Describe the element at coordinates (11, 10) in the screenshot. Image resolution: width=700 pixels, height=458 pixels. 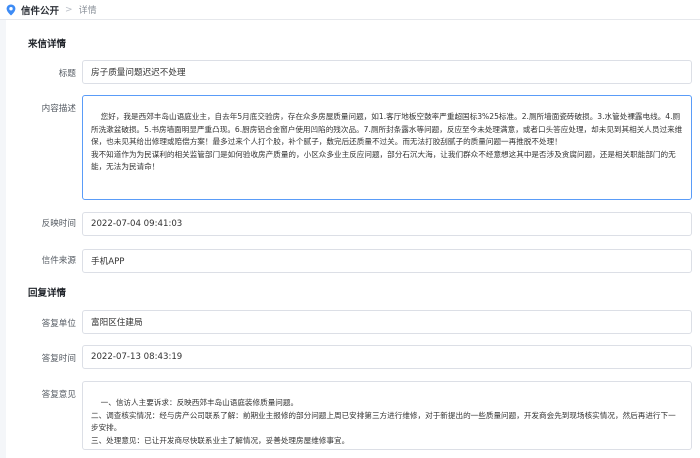
I see `location-pin-icon` at that location.